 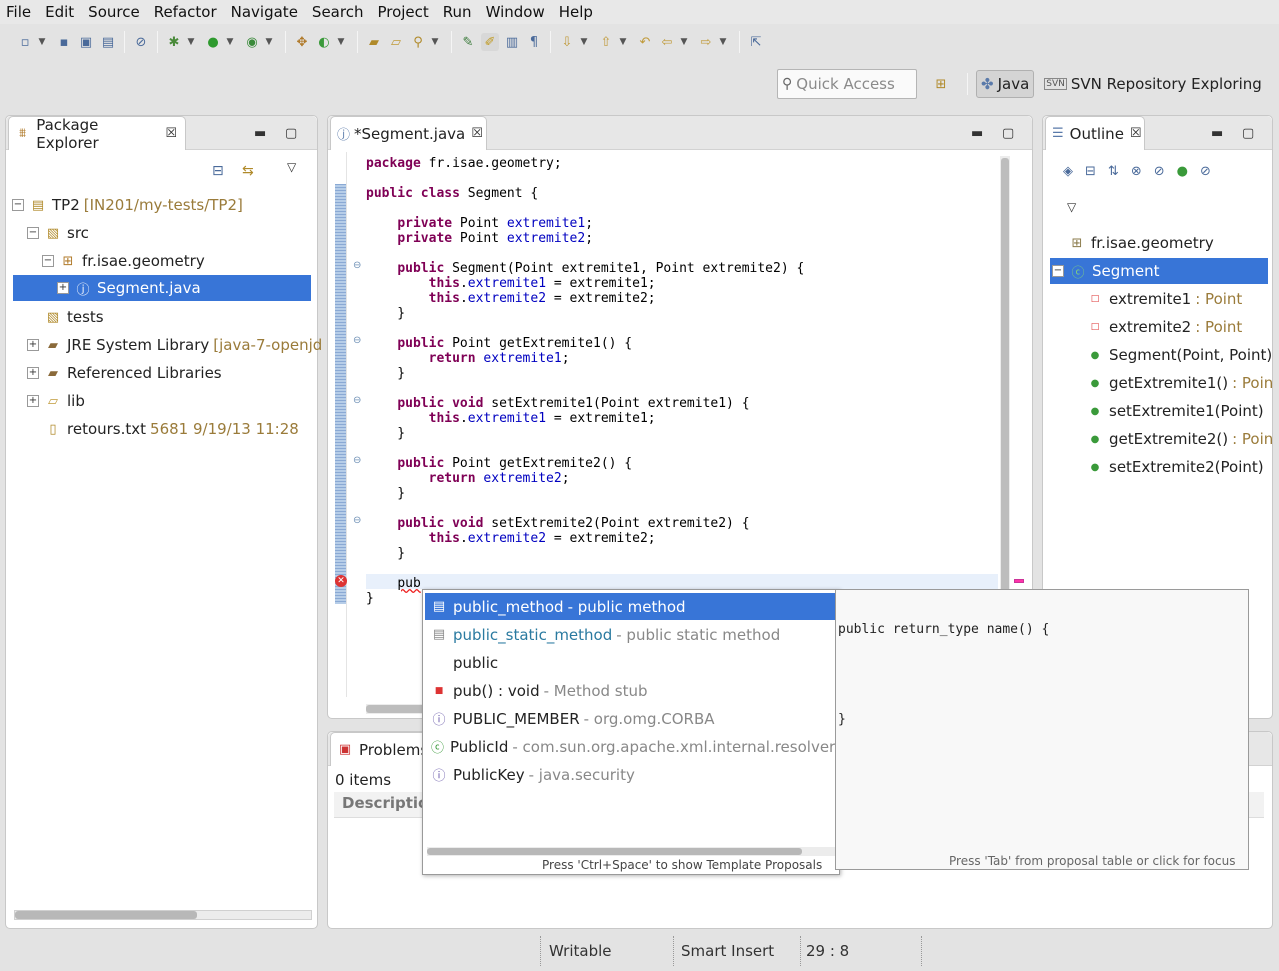 I want to click on overview-ruler-error-marker, so click(x=1019, y=581).